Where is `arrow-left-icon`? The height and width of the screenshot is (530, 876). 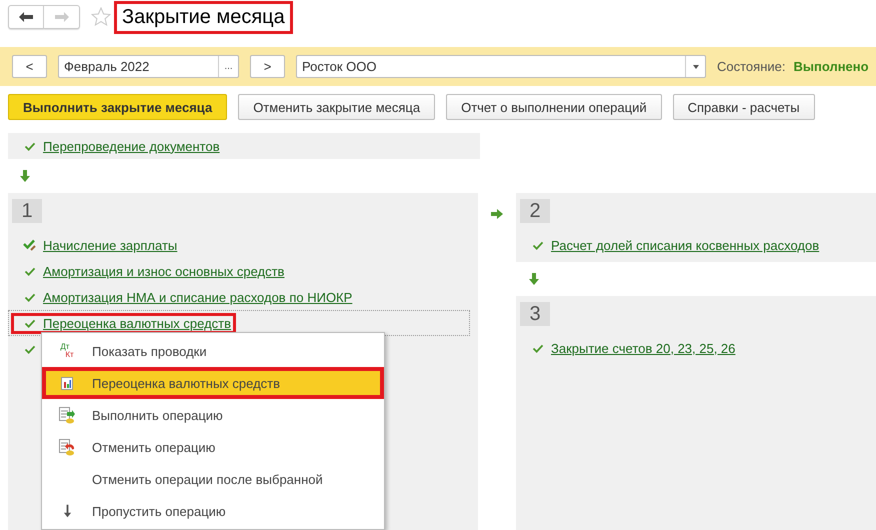 arrow-left-icon is located at coordinates (26, 17).